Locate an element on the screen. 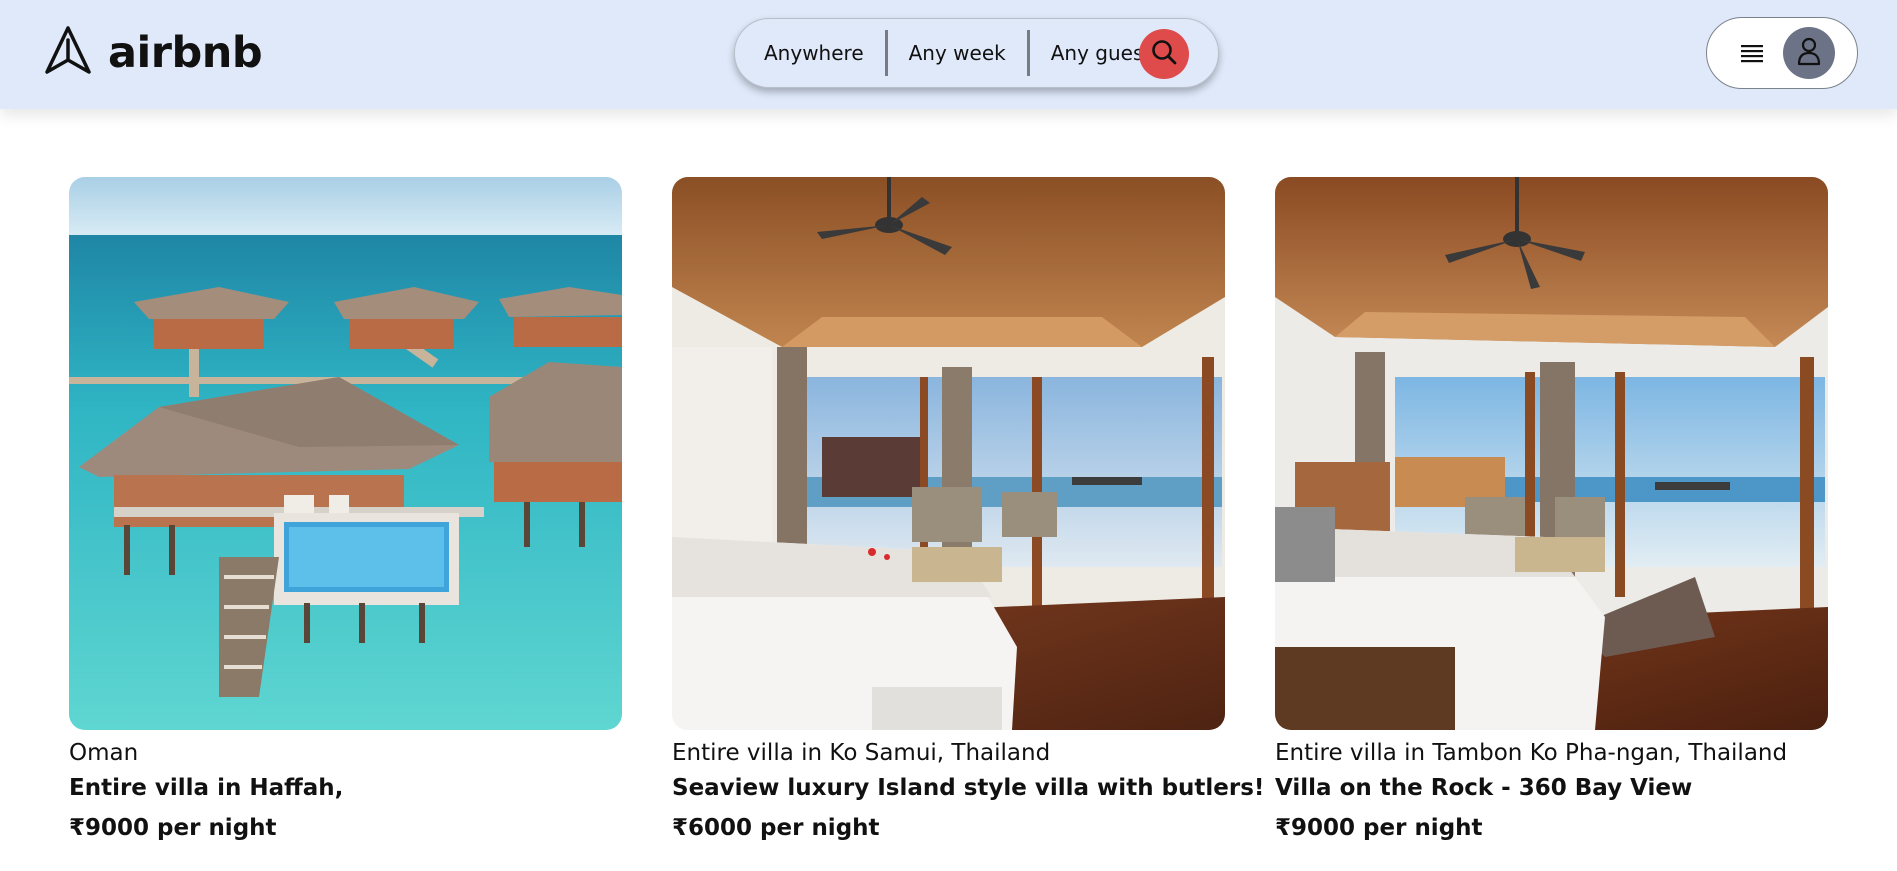 This screenshot has height=871, width=1897. search-button is located at coordinates (1164, 54).